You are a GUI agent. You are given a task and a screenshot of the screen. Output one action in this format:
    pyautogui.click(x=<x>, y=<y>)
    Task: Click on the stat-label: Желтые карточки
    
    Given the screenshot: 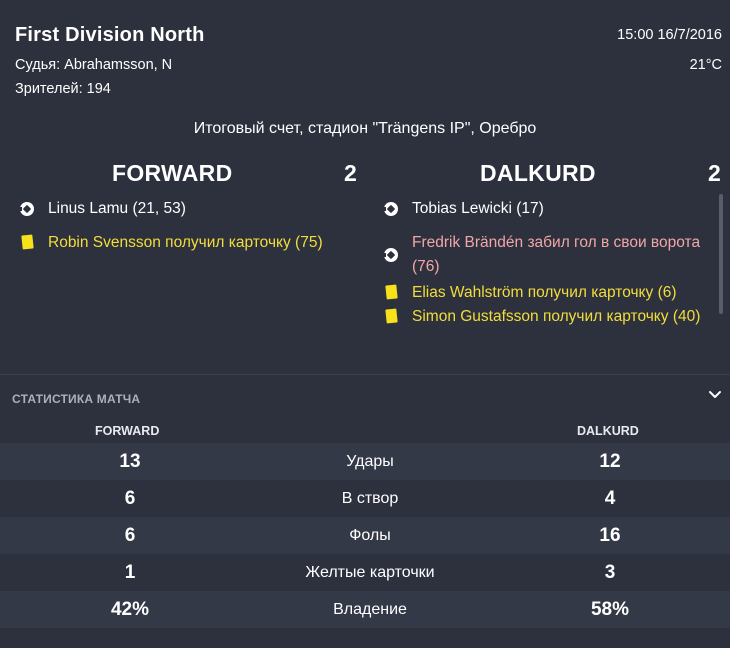 What is the action you would take?
    pyautogui.click(x=370, y=572)
    